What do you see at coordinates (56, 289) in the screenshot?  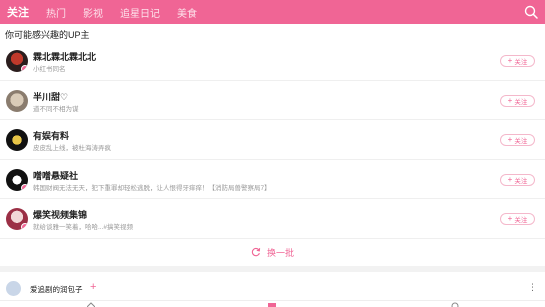 I see `post-author-name: 爱追剧的润包子` at bounding box center [56, 289].